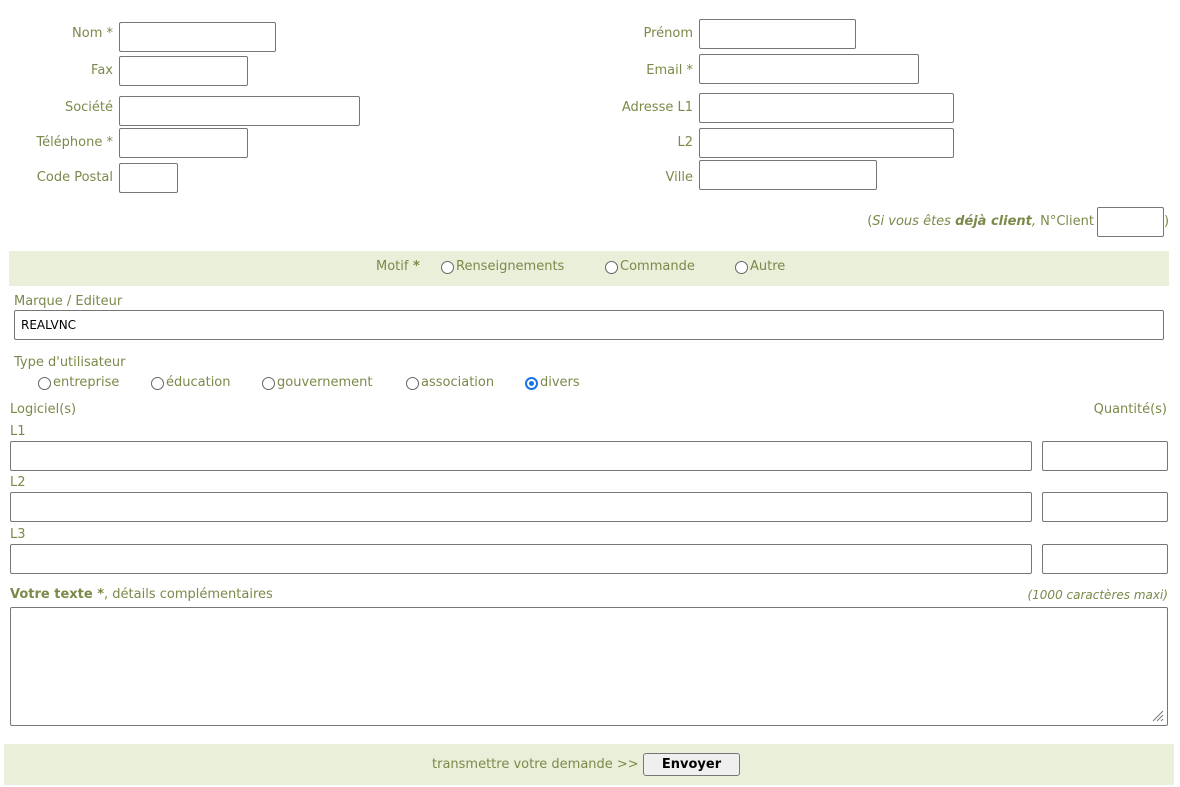 The width and height of the screenshot is (1180, 787). What do you see at coordinates (535, 764) in the screenshot?
I see `submit-prompt: transmettre votre demande >>` at bounding box center [535, 764].